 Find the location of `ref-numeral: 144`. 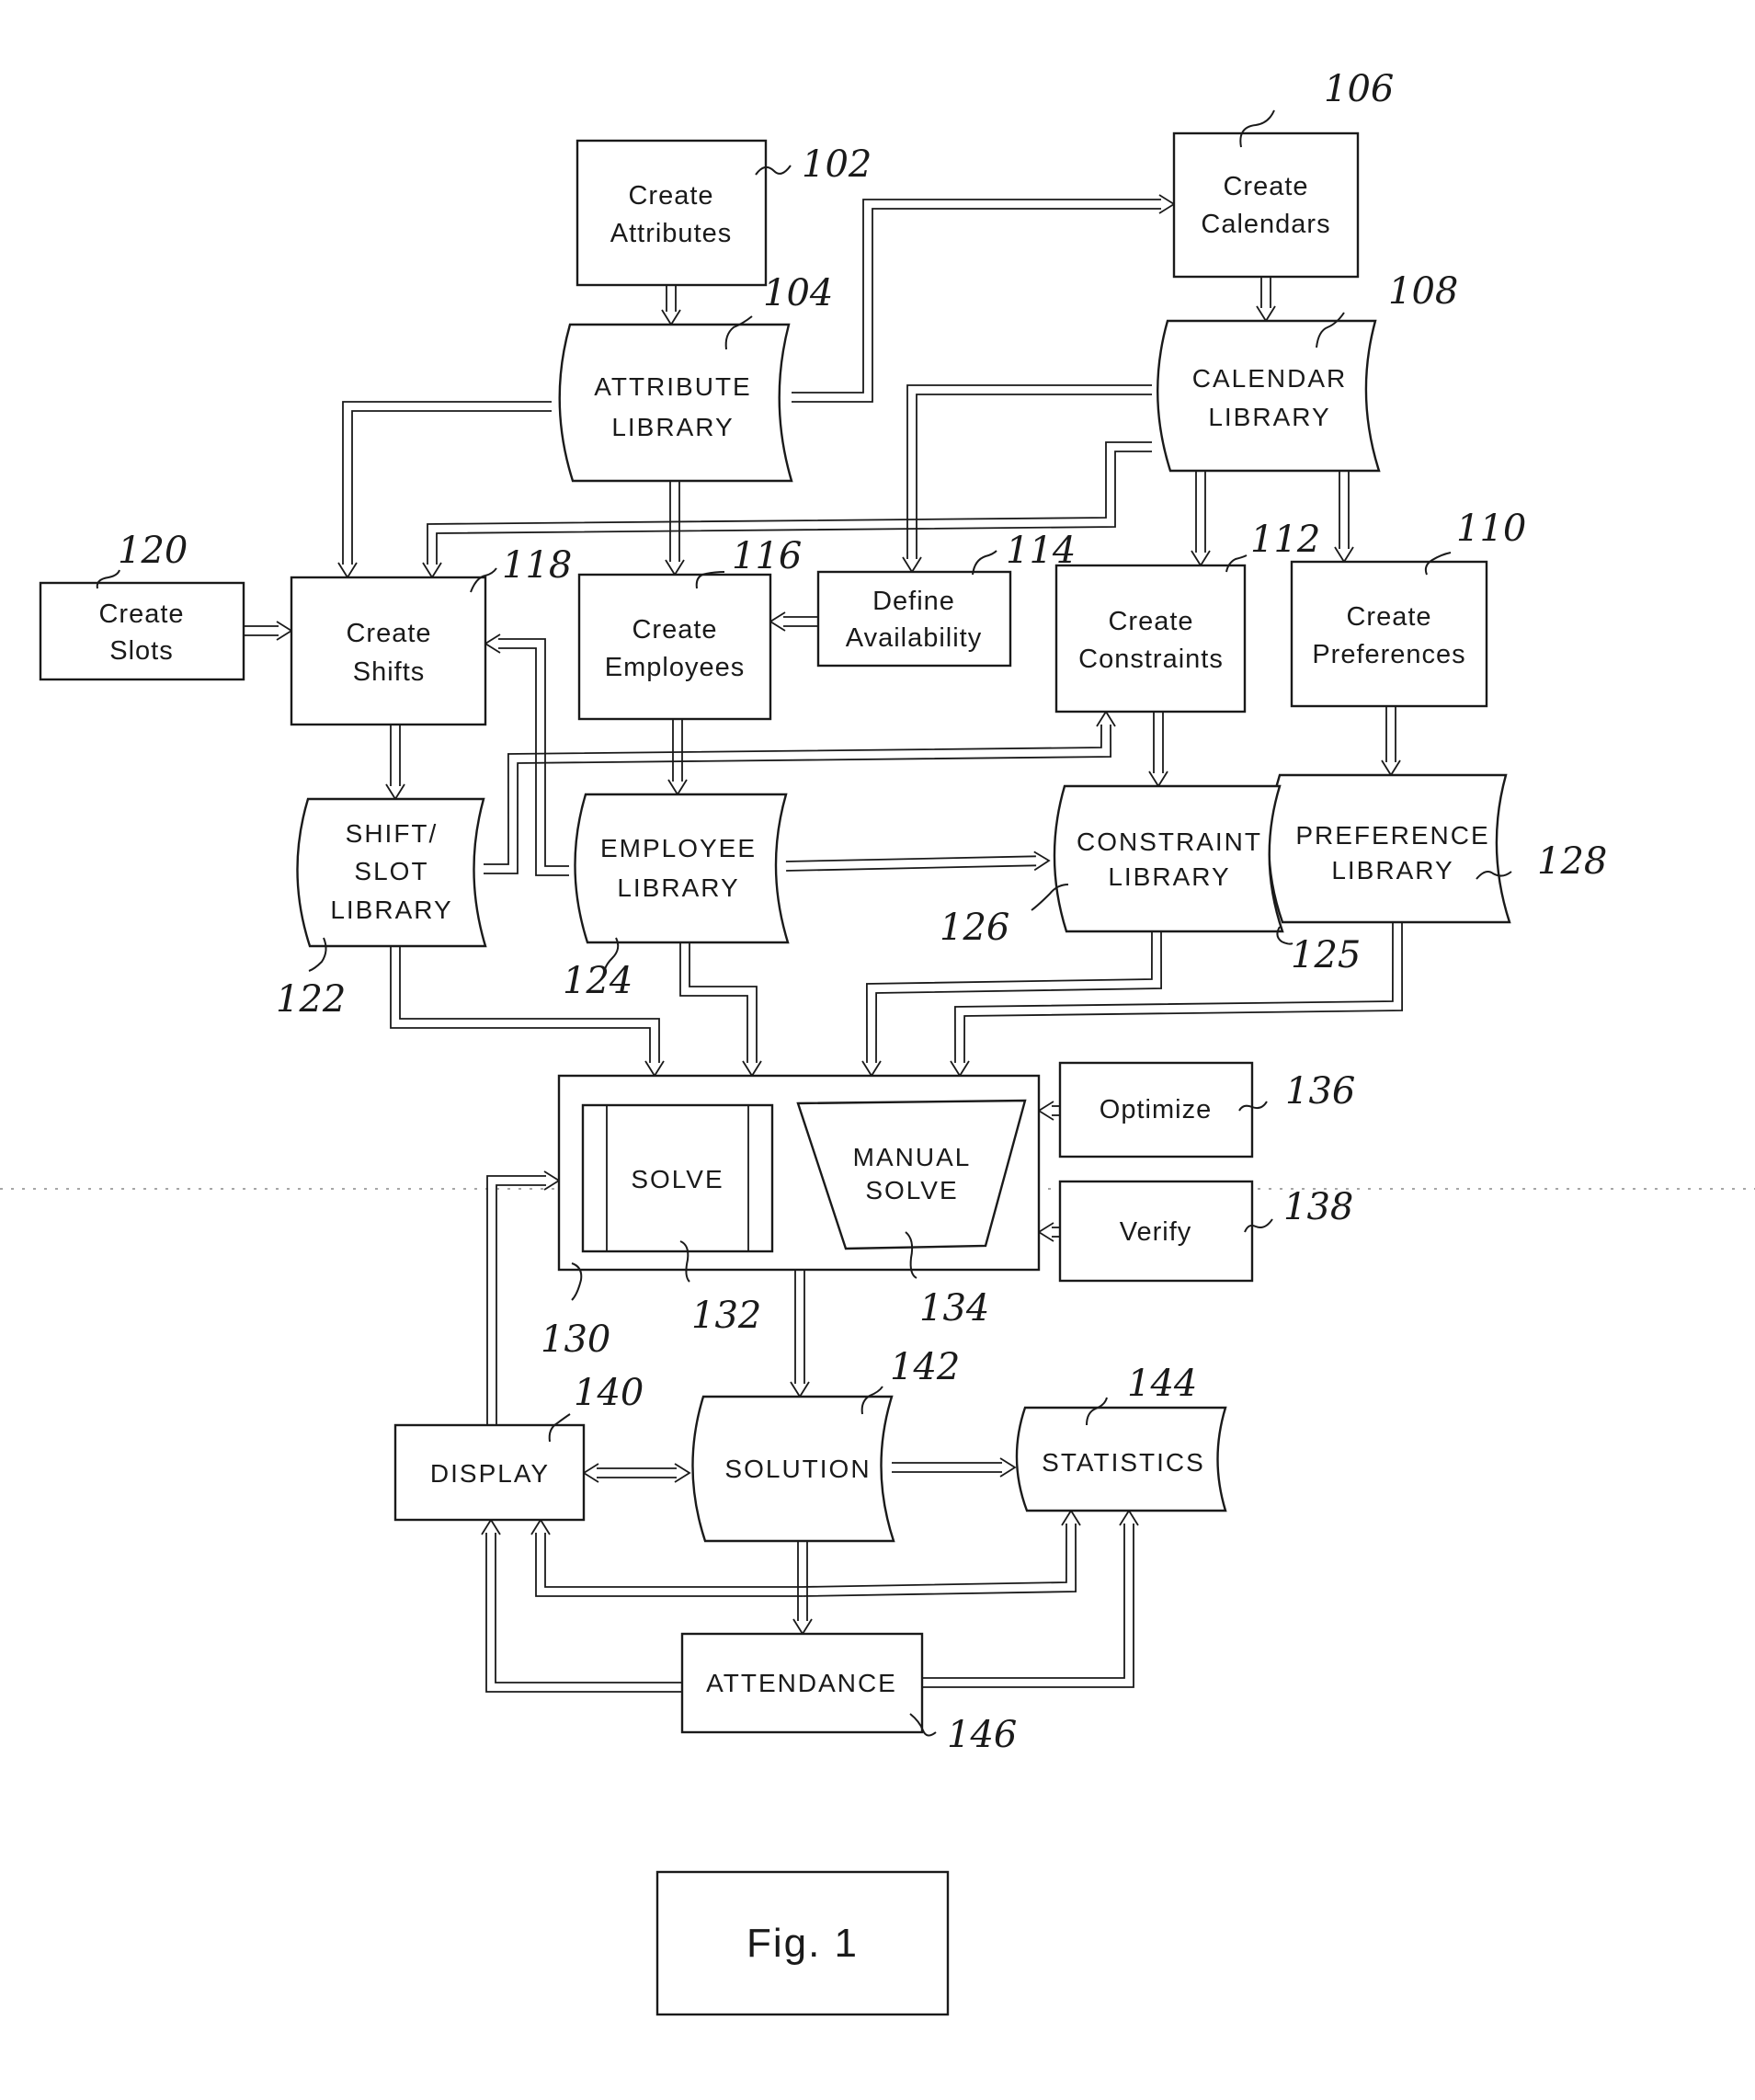

ref-numeral: 144 is located at coordinates (1162, 1384).